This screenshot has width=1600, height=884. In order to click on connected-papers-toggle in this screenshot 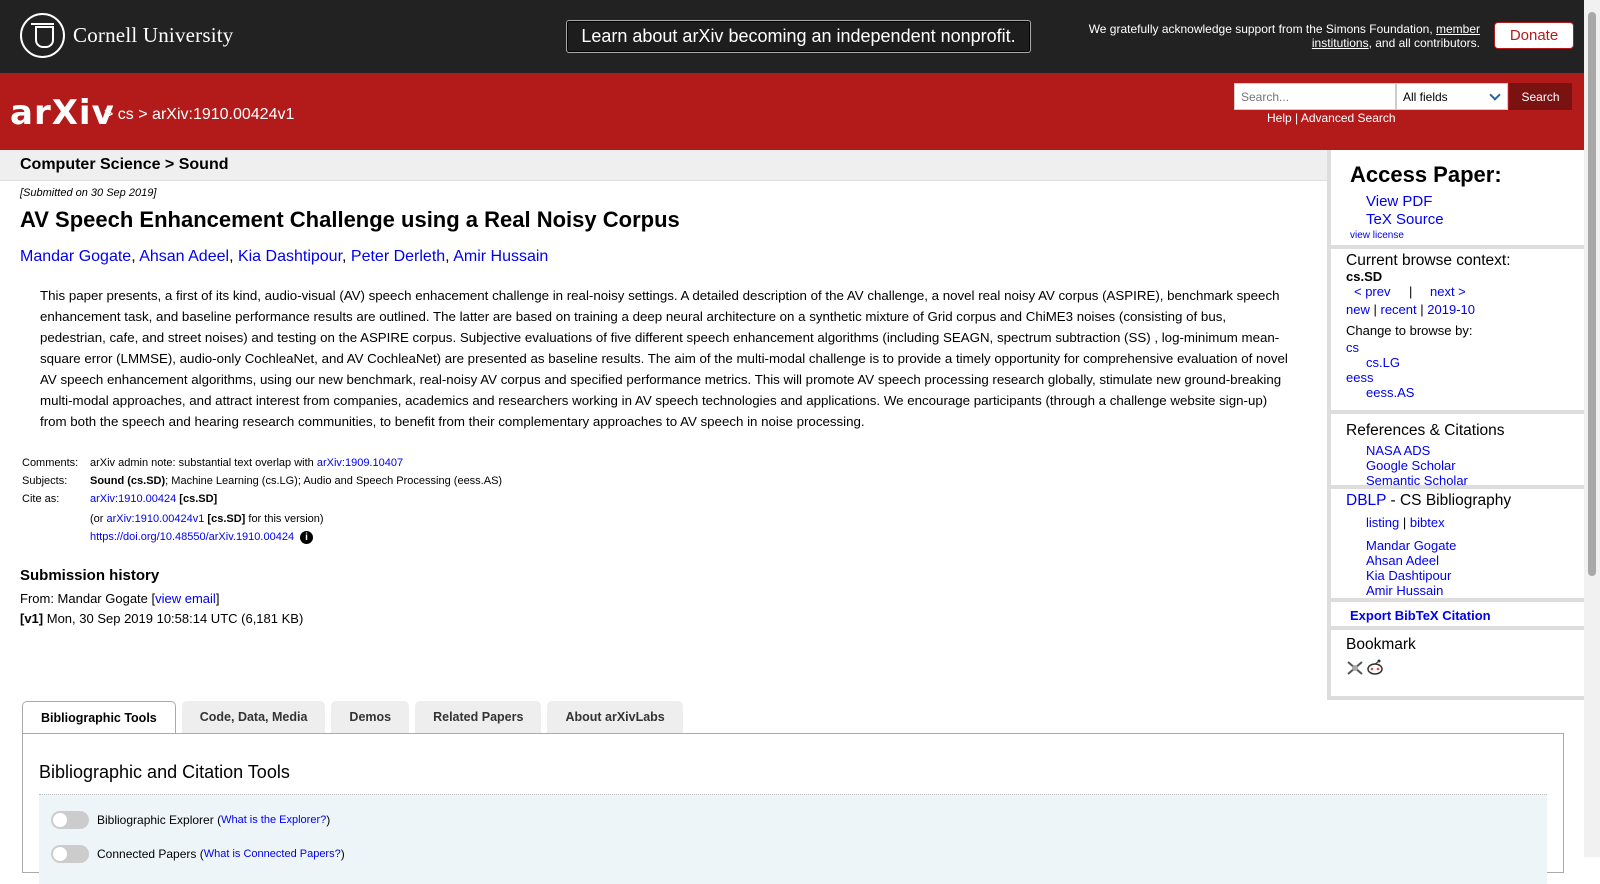, I will do `click(70, 854)`.